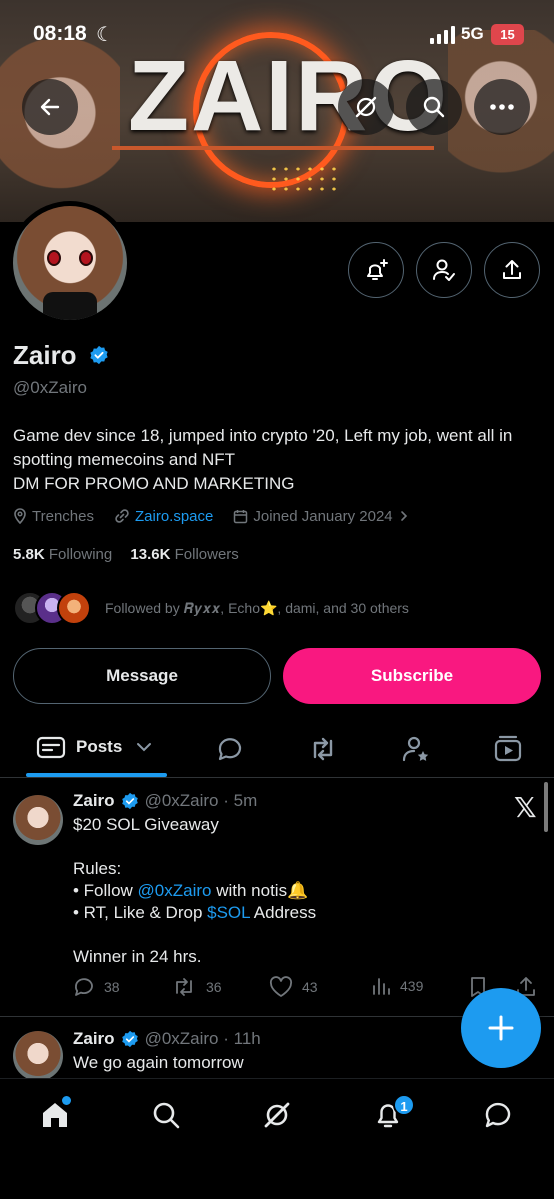 This screenshot has width=554, height=1199. Describe the element at coordinates (397, 986) in the screenshot. I see `views-action: 439` at that location.